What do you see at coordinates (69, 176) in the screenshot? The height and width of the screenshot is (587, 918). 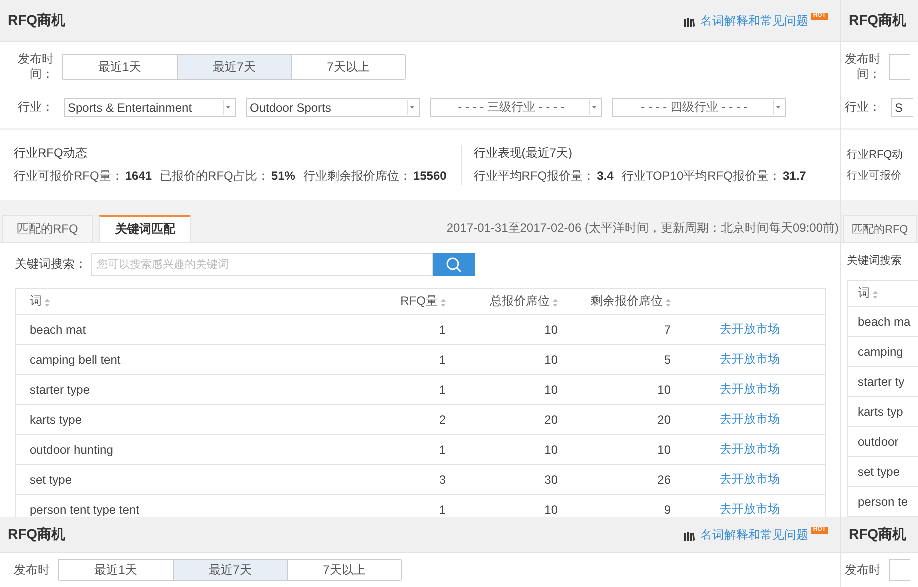 I see `stat-label: 行业可报价RFQ量：` at bounding box center [69, 176].